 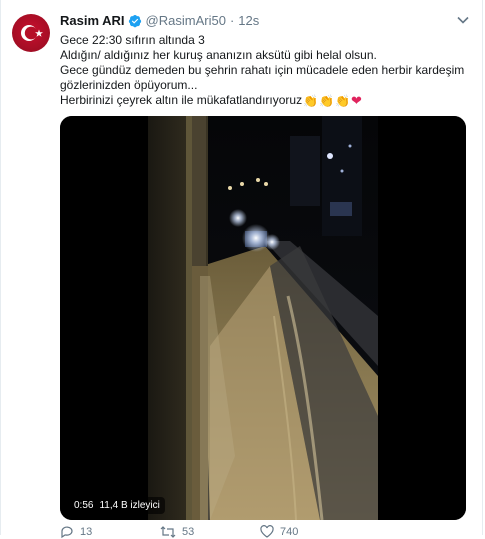 What do you see at coordinates (356, 100) in the screenshot?
I see `heart-icon: ❤` at bounding box center [356, 100].